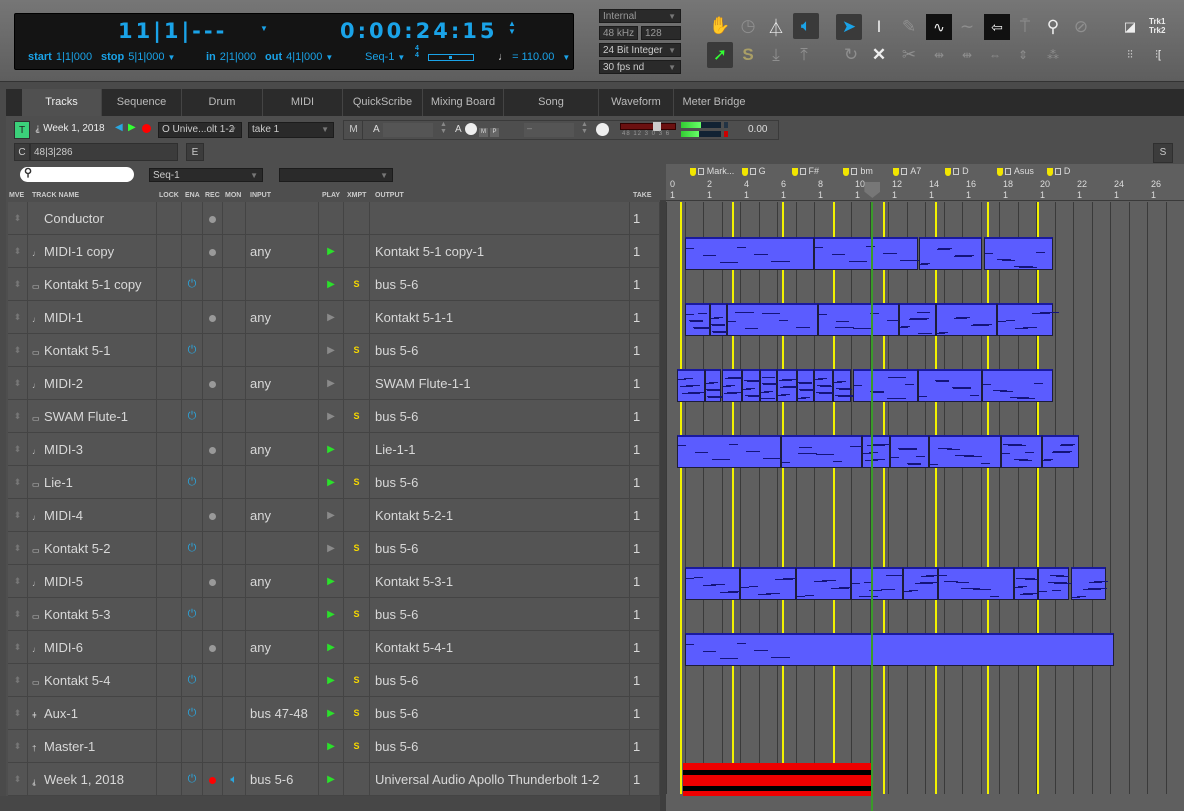  What do you see at coordinates (357, 713) in the screenshot?
I see `xmpt-cell: S` at bounding box center [357, 713].